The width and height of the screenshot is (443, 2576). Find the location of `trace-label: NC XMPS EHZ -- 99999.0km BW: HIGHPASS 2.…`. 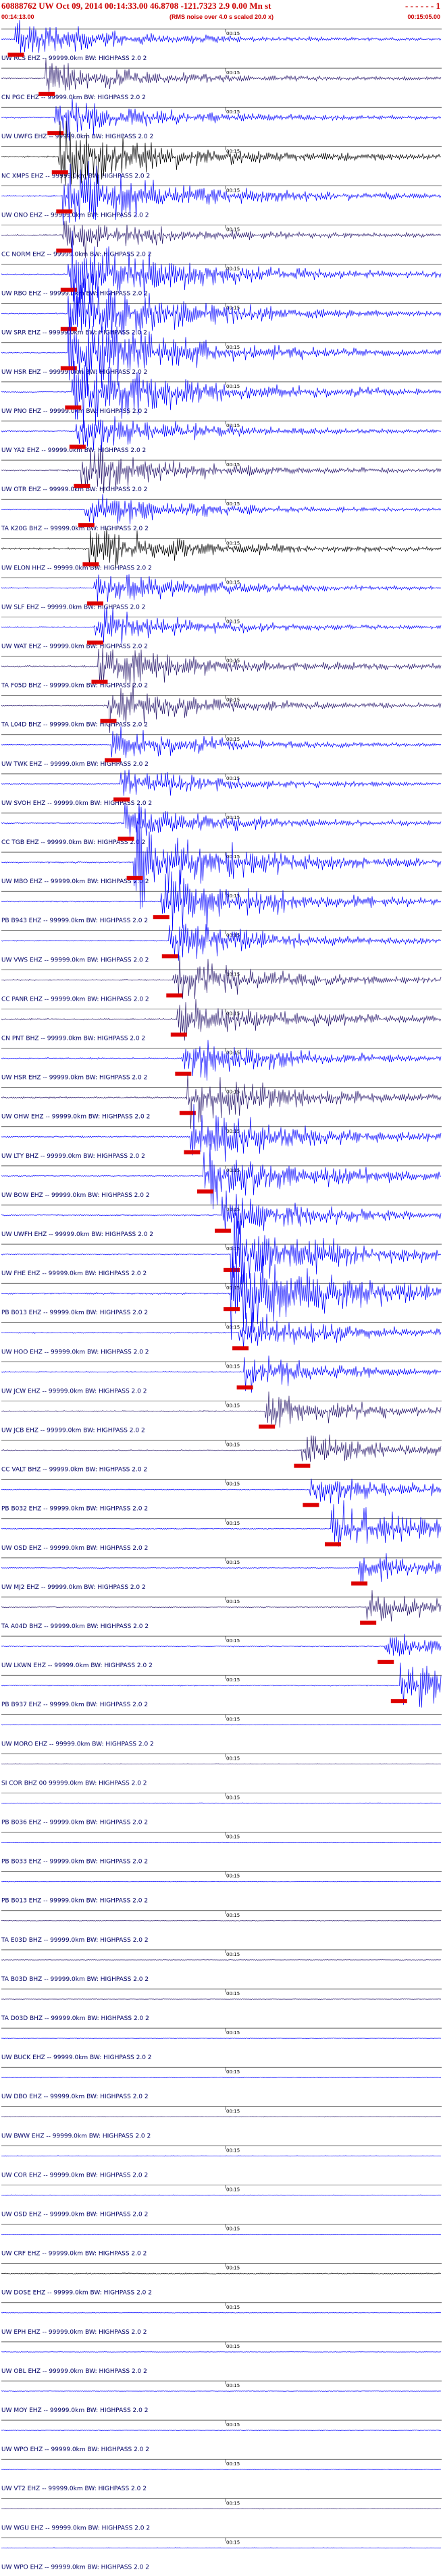

trace-label: NC XMPS EHZ -- 99999.0km BW: HIGHPASS 2.… is located at coordinates (75, 176).